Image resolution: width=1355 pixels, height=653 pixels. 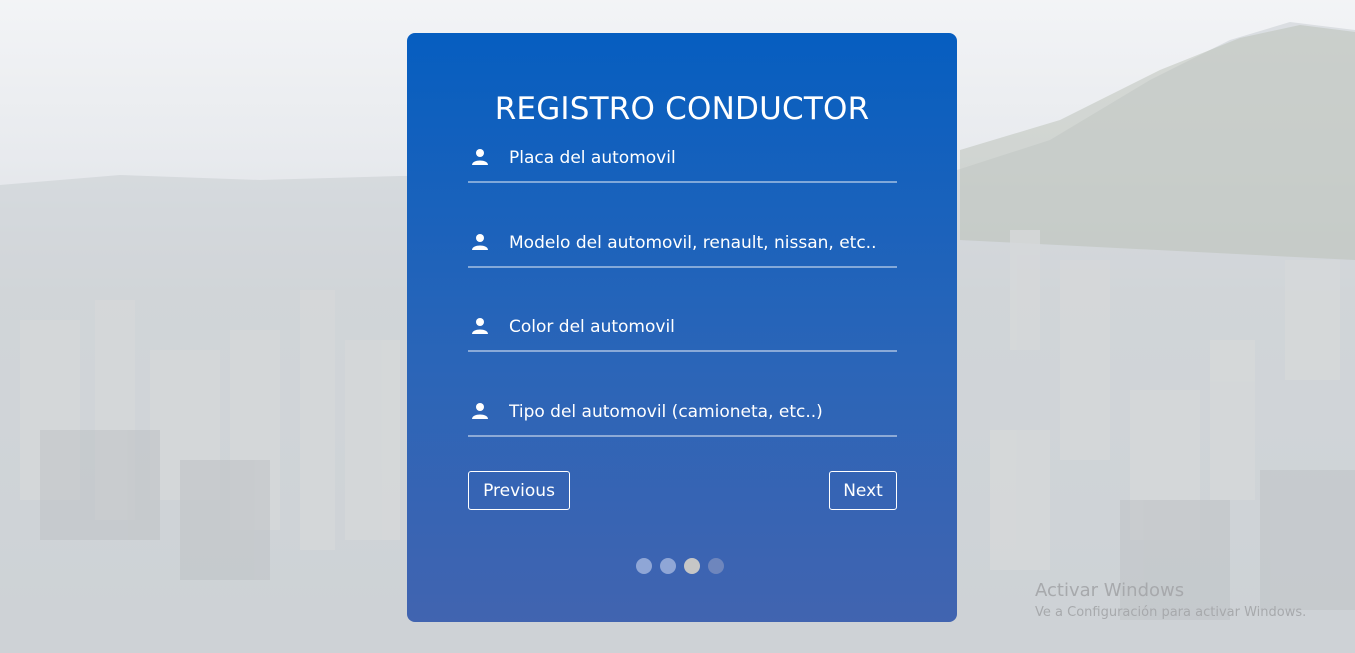 I want to click on watermark-subtitle: Ve a Configuración para activar Windows., so click(x=1171, y=612).